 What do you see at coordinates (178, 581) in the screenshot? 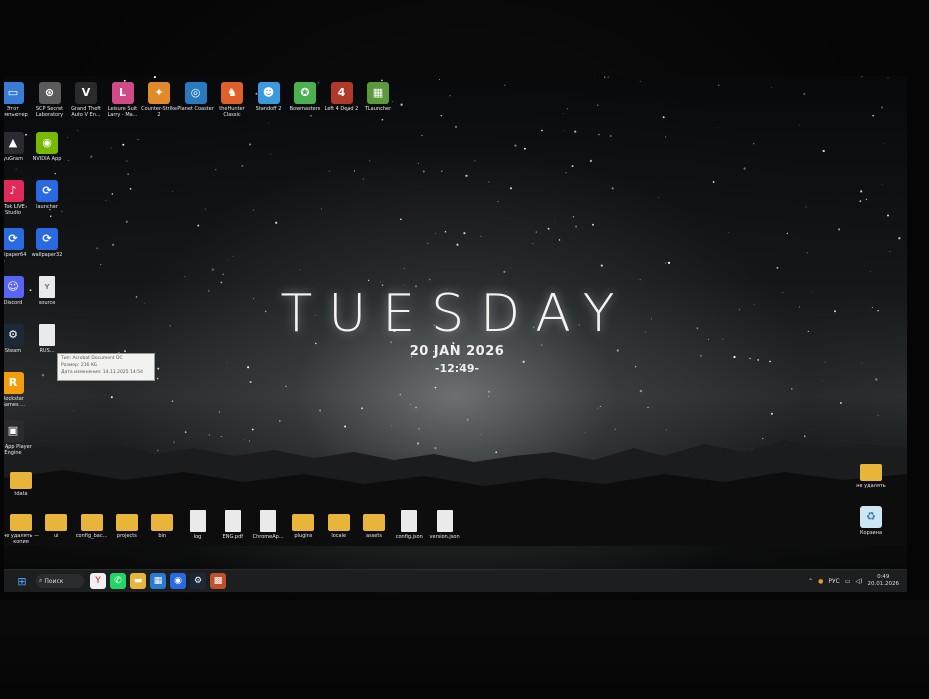
I see `app-blue-icon: ◉` at bounding box center [178, 581].